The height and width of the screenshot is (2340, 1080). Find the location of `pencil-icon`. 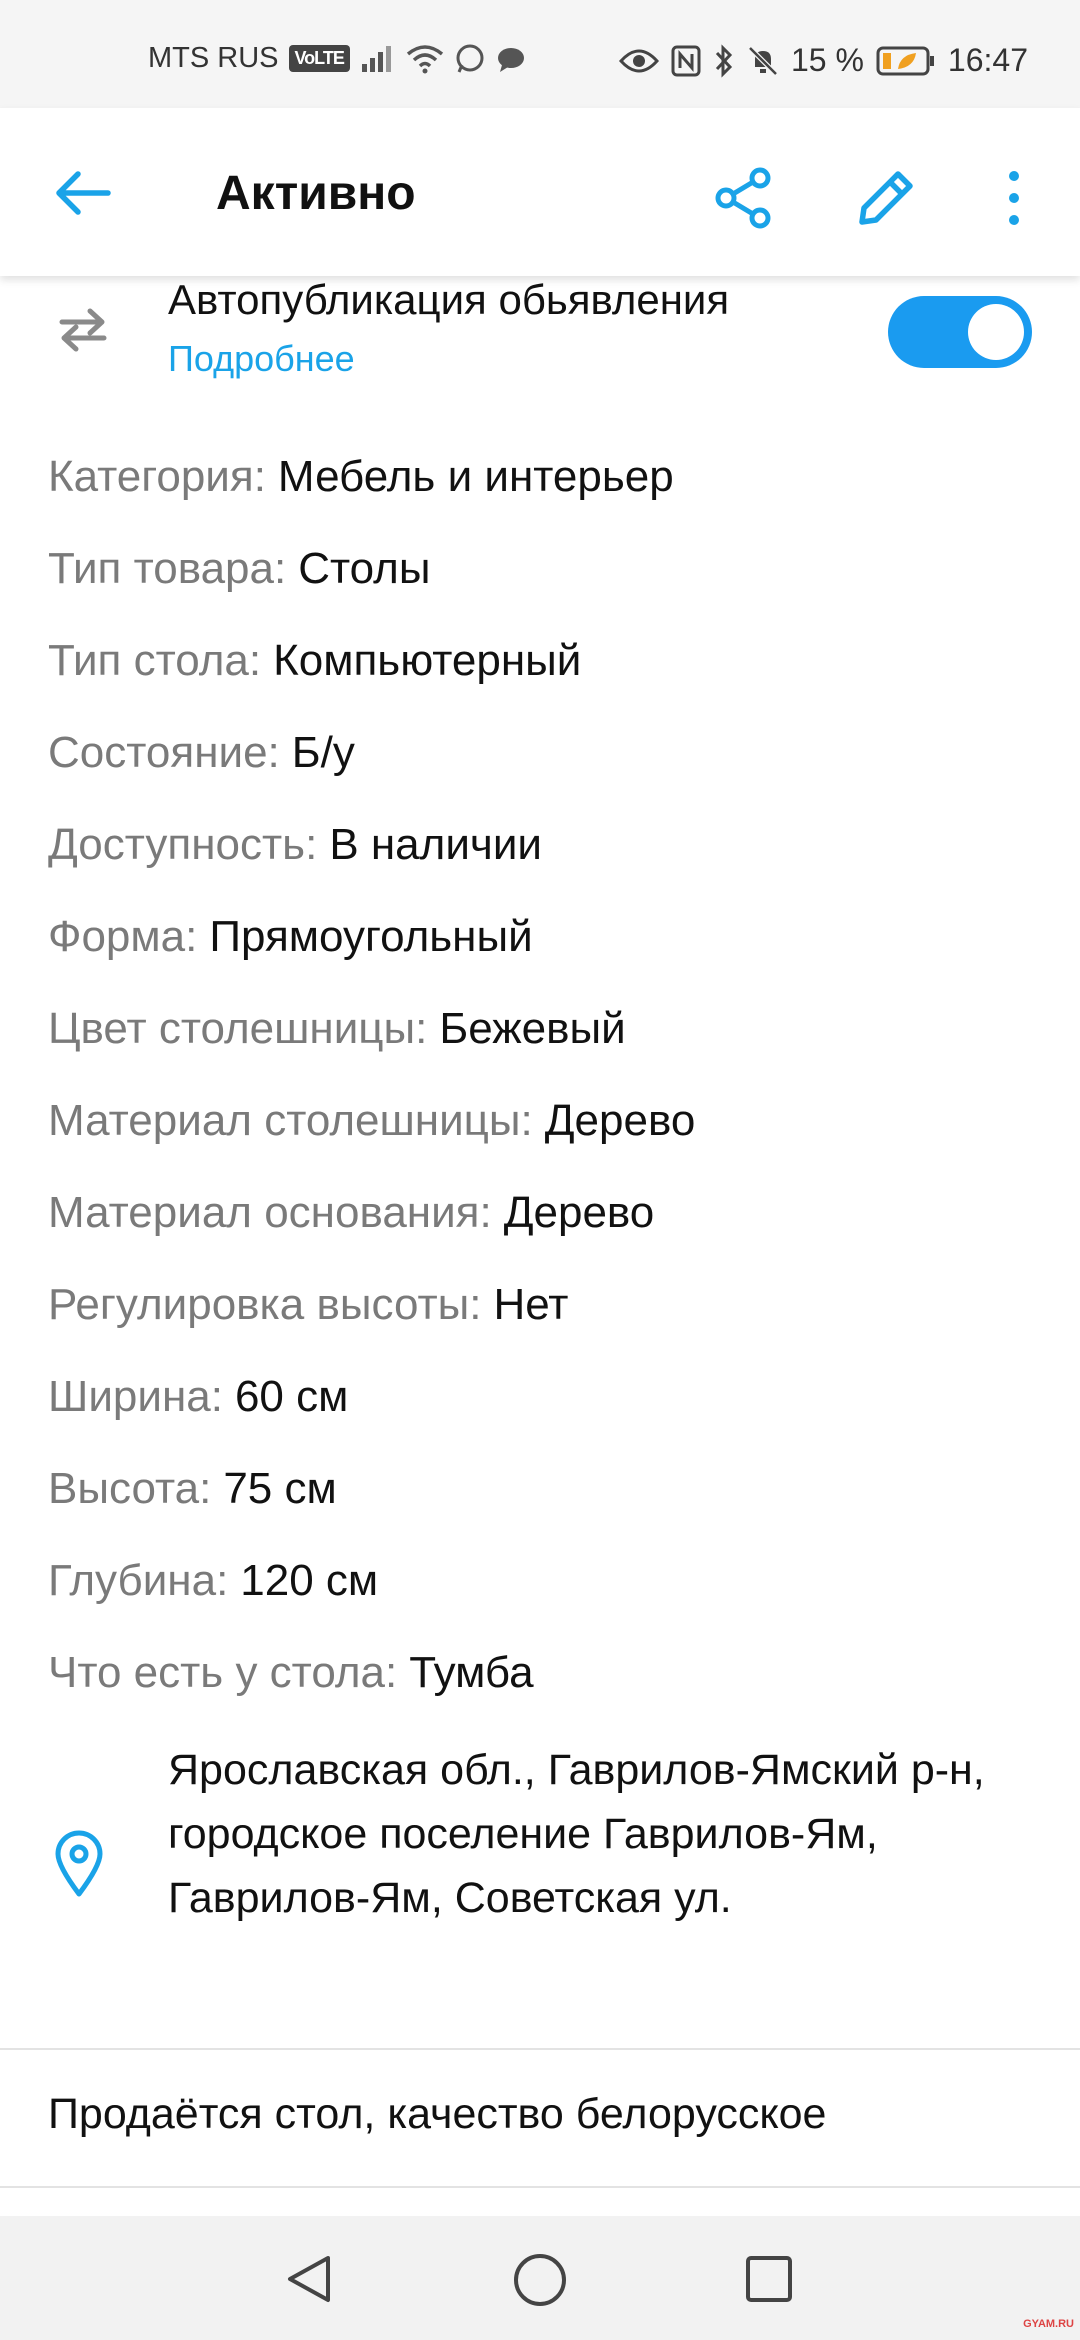

pencil-icon is located at coordinates (886, 198).